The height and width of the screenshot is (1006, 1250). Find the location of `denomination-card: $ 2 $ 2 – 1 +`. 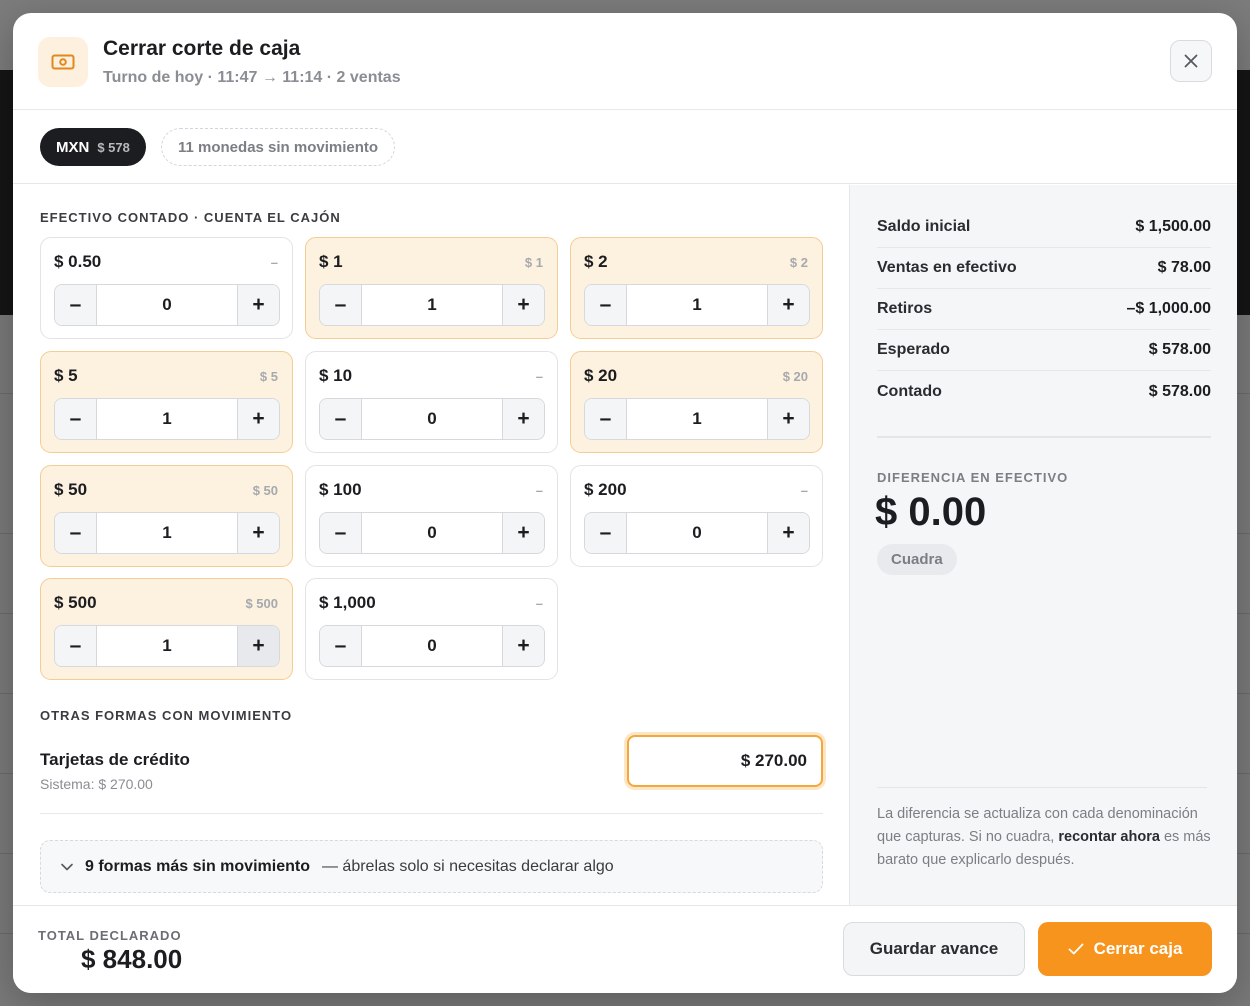

denomination-card: $ 2 $ 2 – 1 + is located at coordinates (696, 288).